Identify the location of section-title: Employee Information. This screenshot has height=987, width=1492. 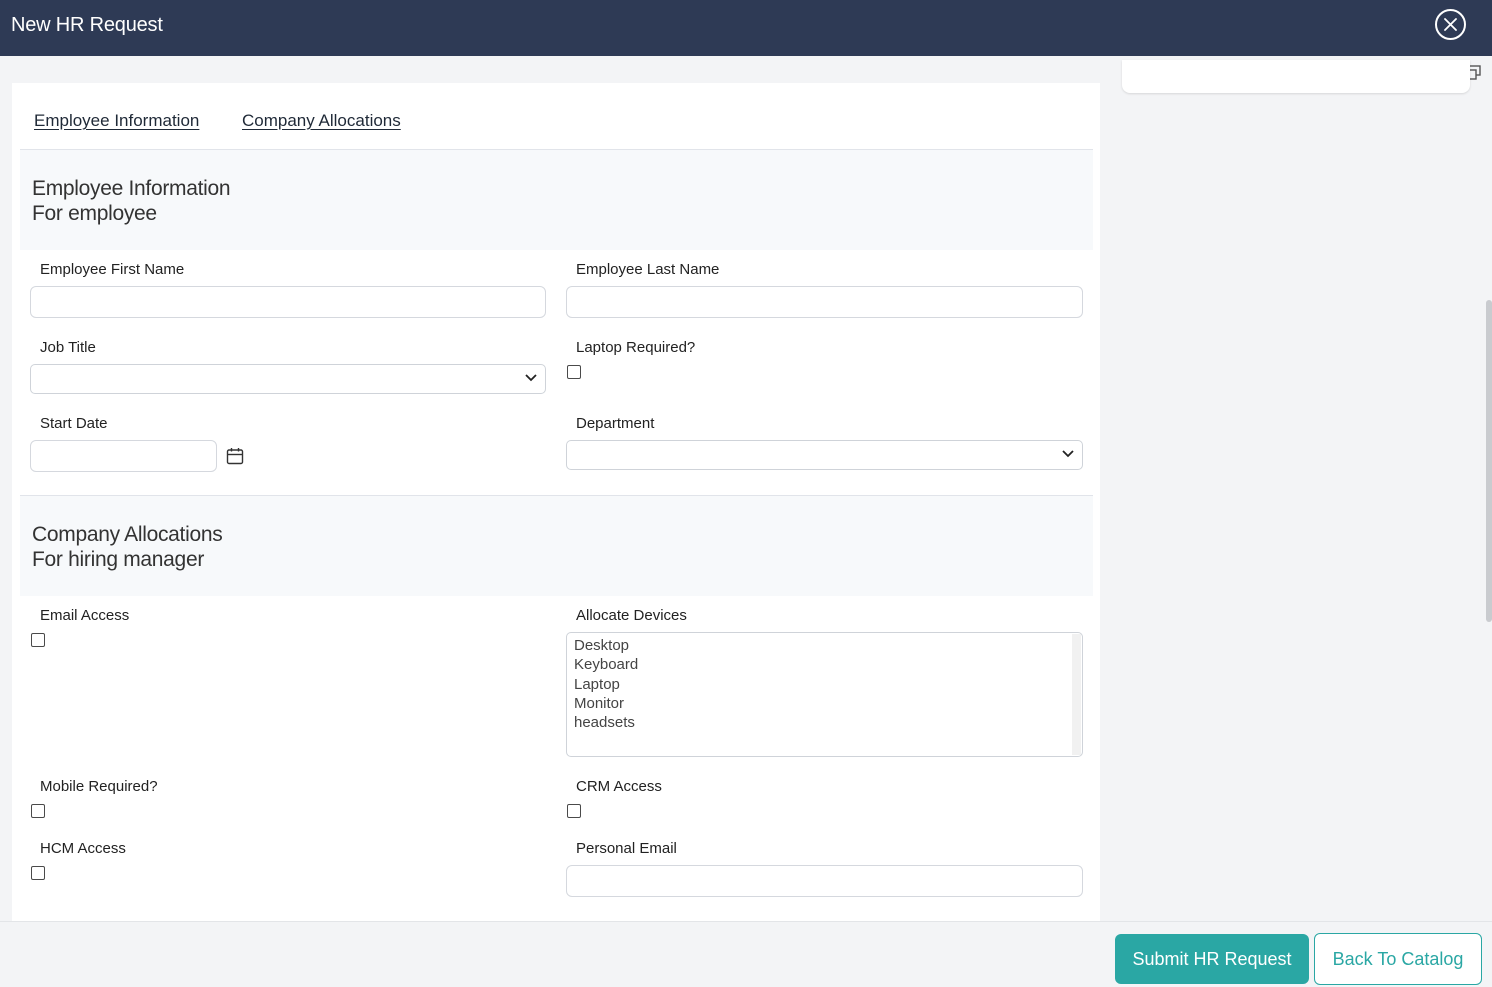
(131, 188).